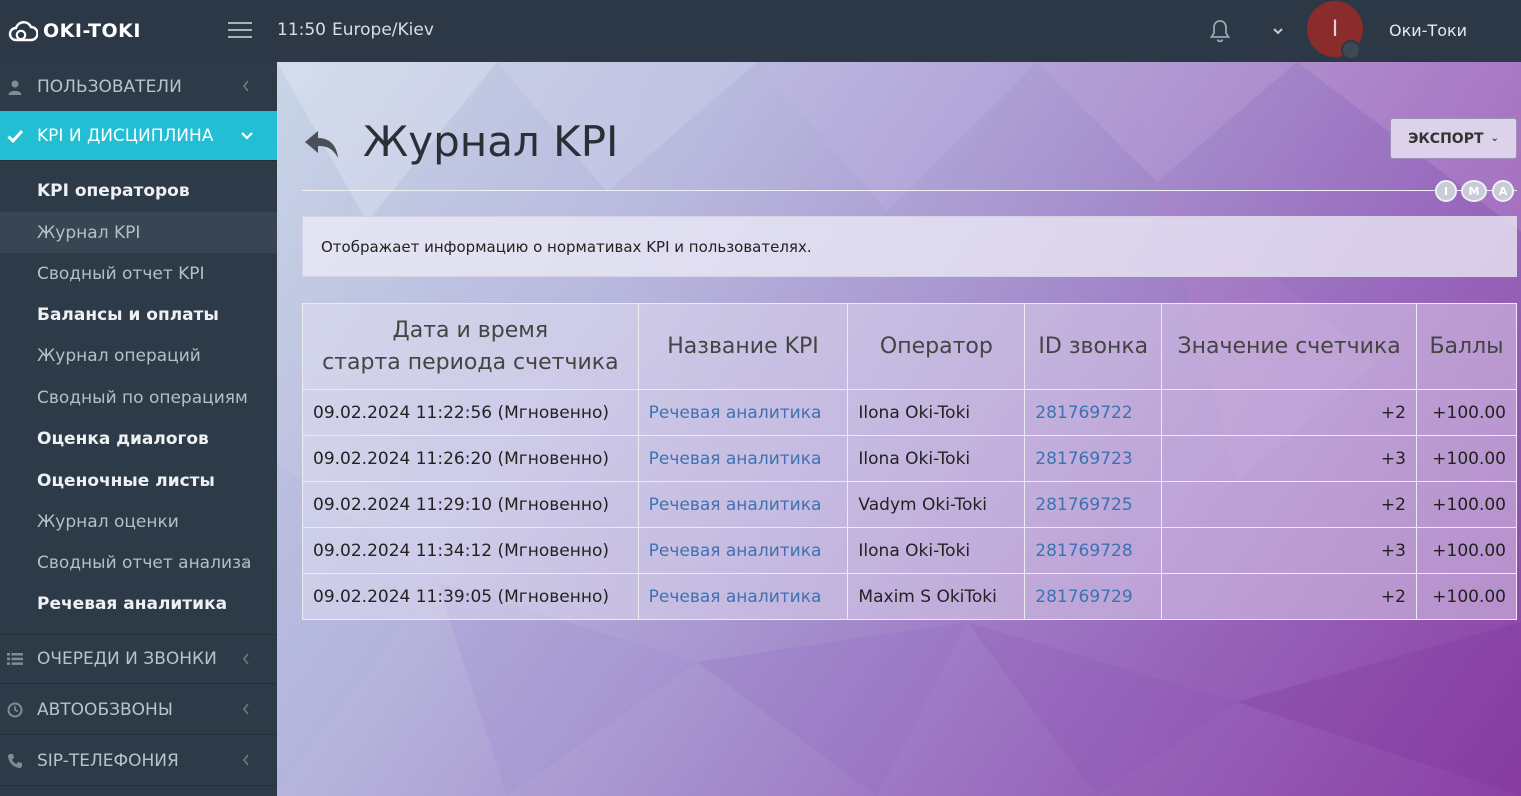 The image size is (1521, 796). I want to click on sidebar-item-operations-journal: Журнал операций, so click(138, 355).